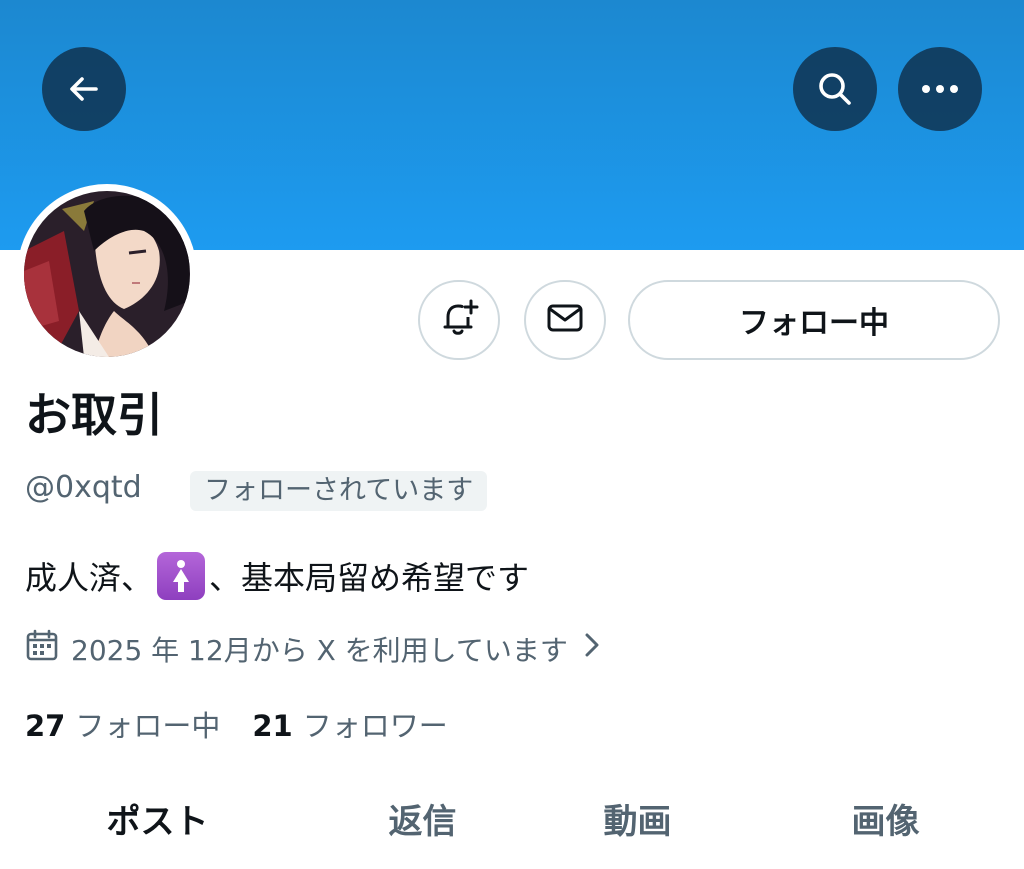  I want to click on join-date-text: 2025 年 12月から X を利用しています, so click(319, 650).